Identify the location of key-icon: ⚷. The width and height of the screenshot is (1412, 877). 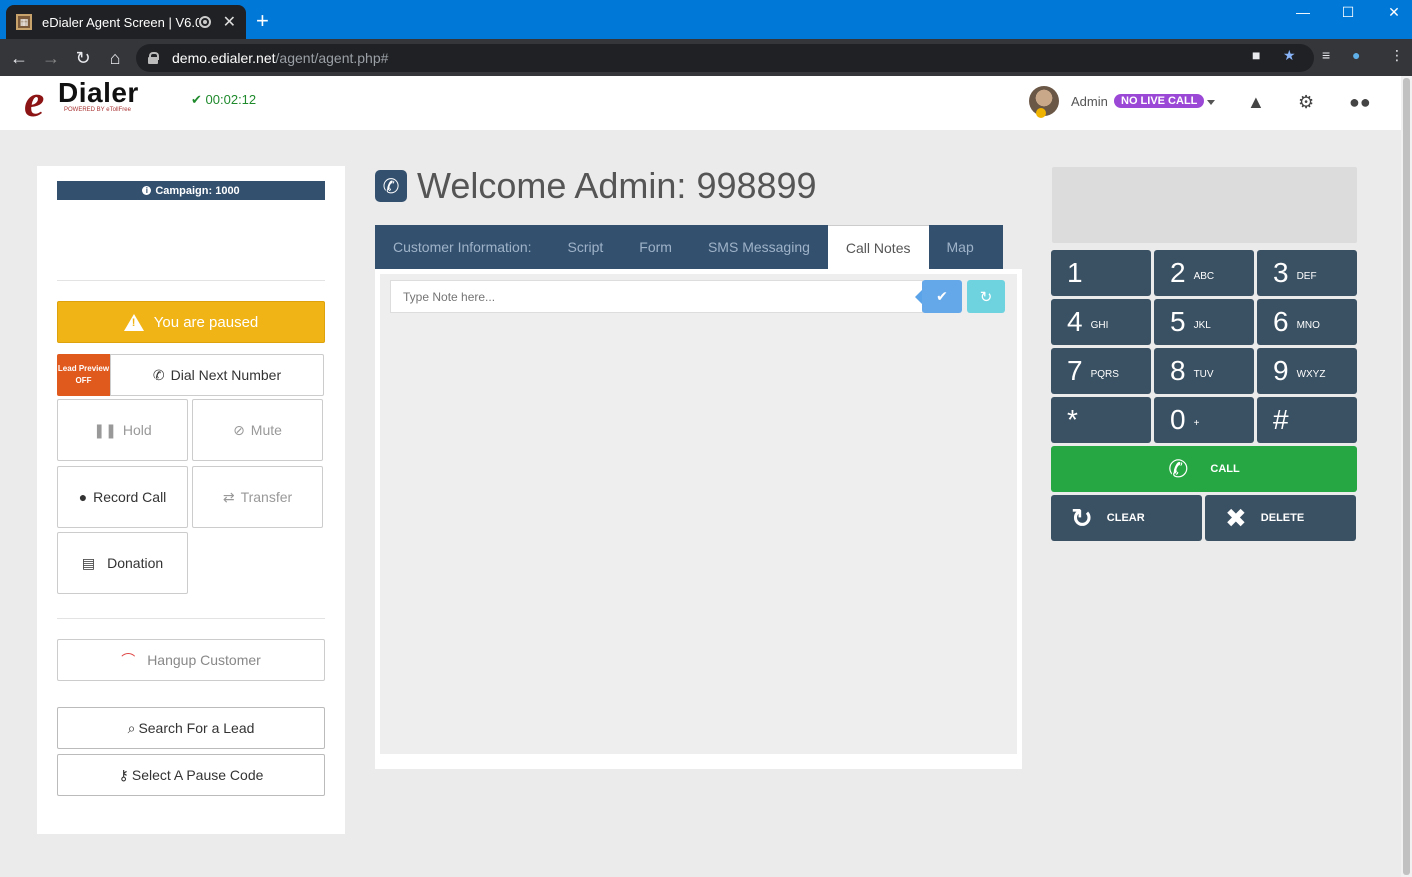
(123, 774).